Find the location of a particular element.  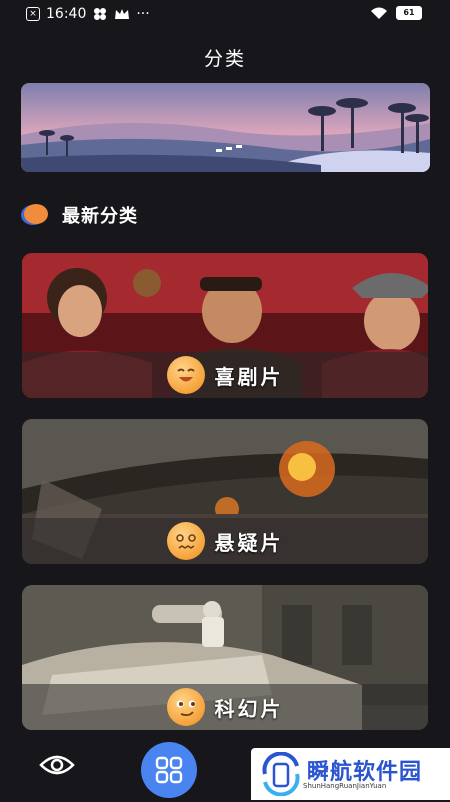

close-notification-icon: × is located at coordinates (33, 14).